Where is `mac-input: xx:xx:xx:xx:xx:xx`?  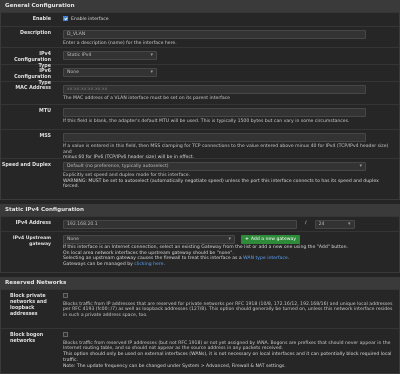 mac-input: xx:xx:xx:xx:xx:xx is located at coordinates (214, 89).